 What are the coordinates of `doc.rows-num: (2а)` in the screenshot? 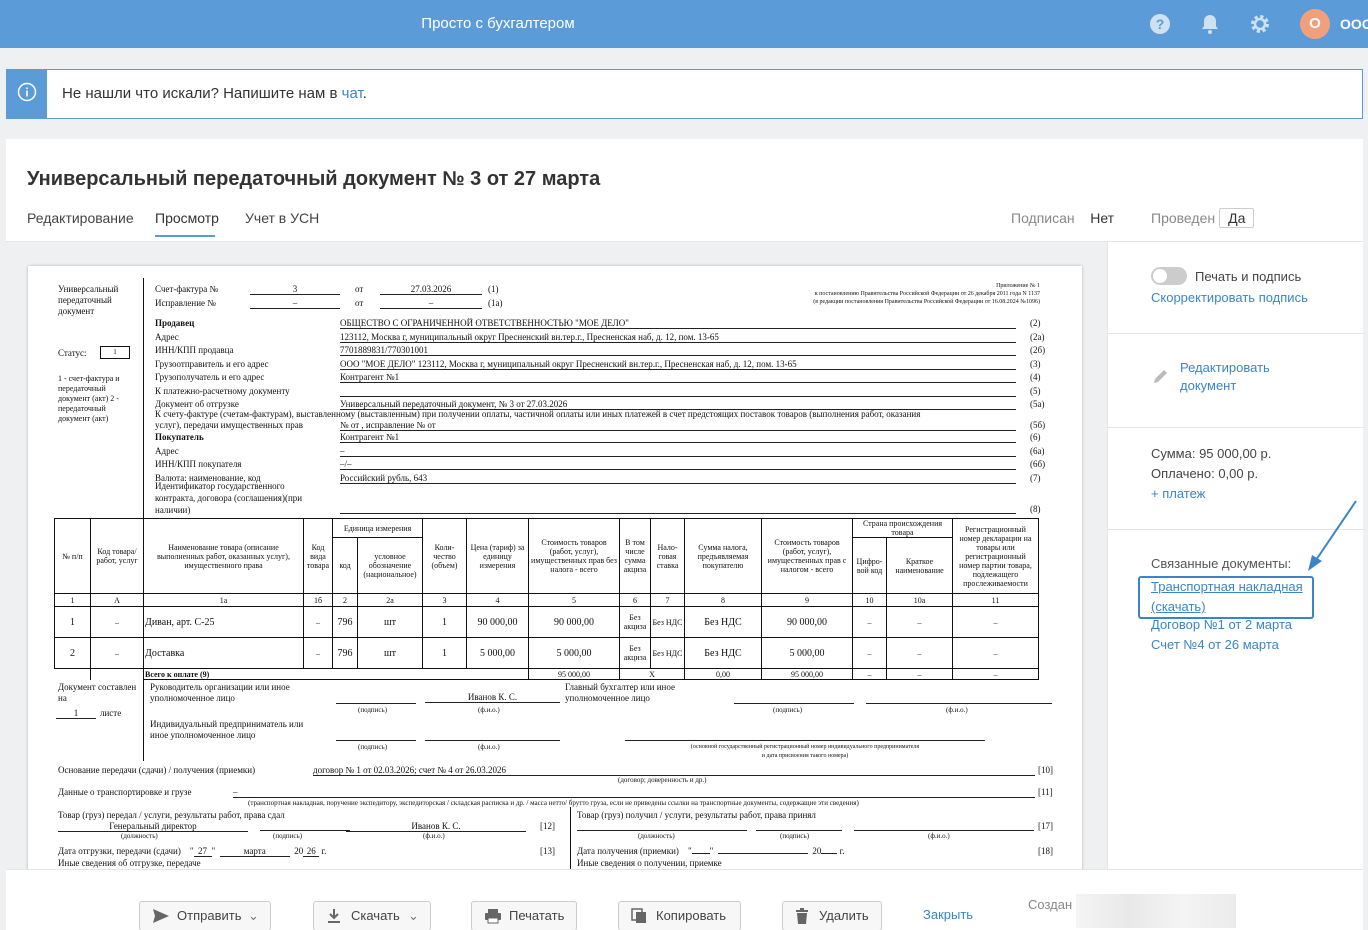 It's located at (1037, 336).